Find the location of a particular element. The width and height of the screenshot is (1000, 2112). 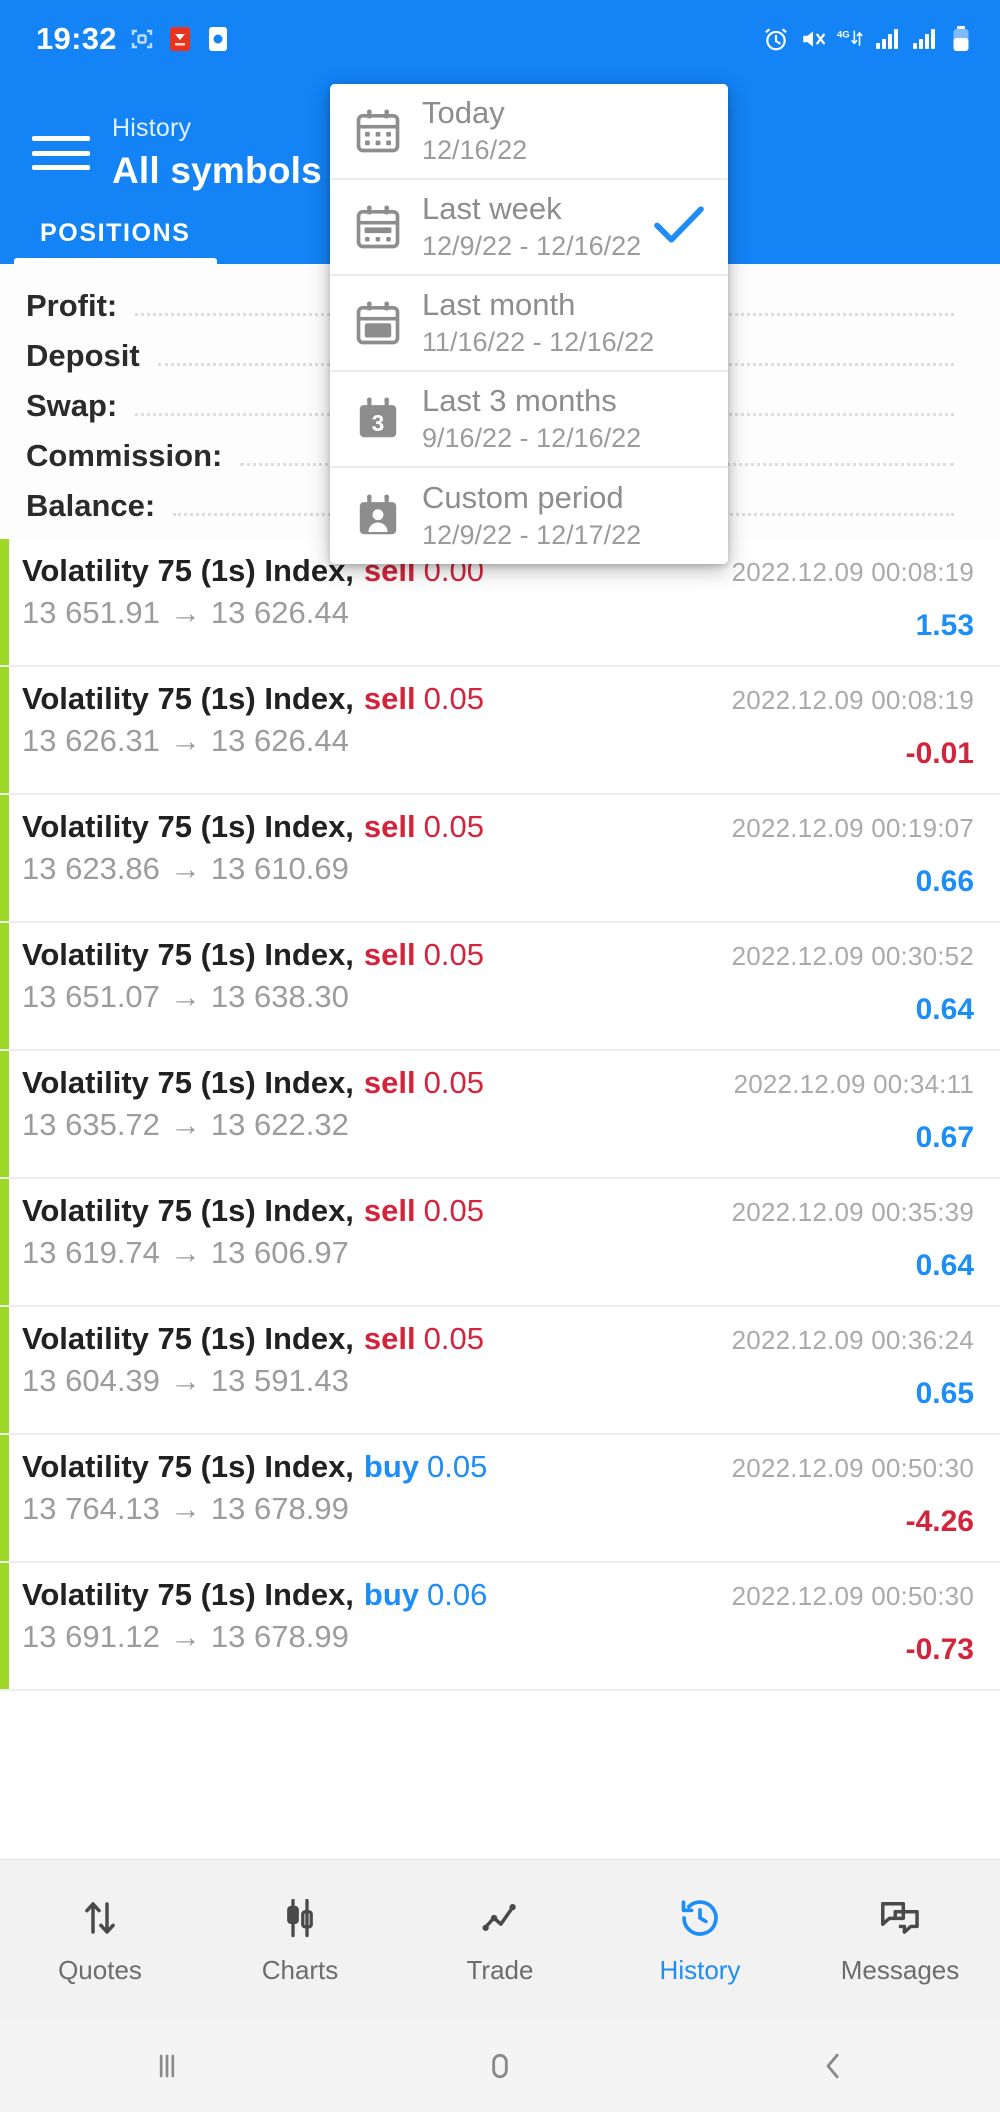

menu-item-last-3-months: 3 Last 3 months 9/16/22 - 12/16/22 is located at coordinates (529, 420).